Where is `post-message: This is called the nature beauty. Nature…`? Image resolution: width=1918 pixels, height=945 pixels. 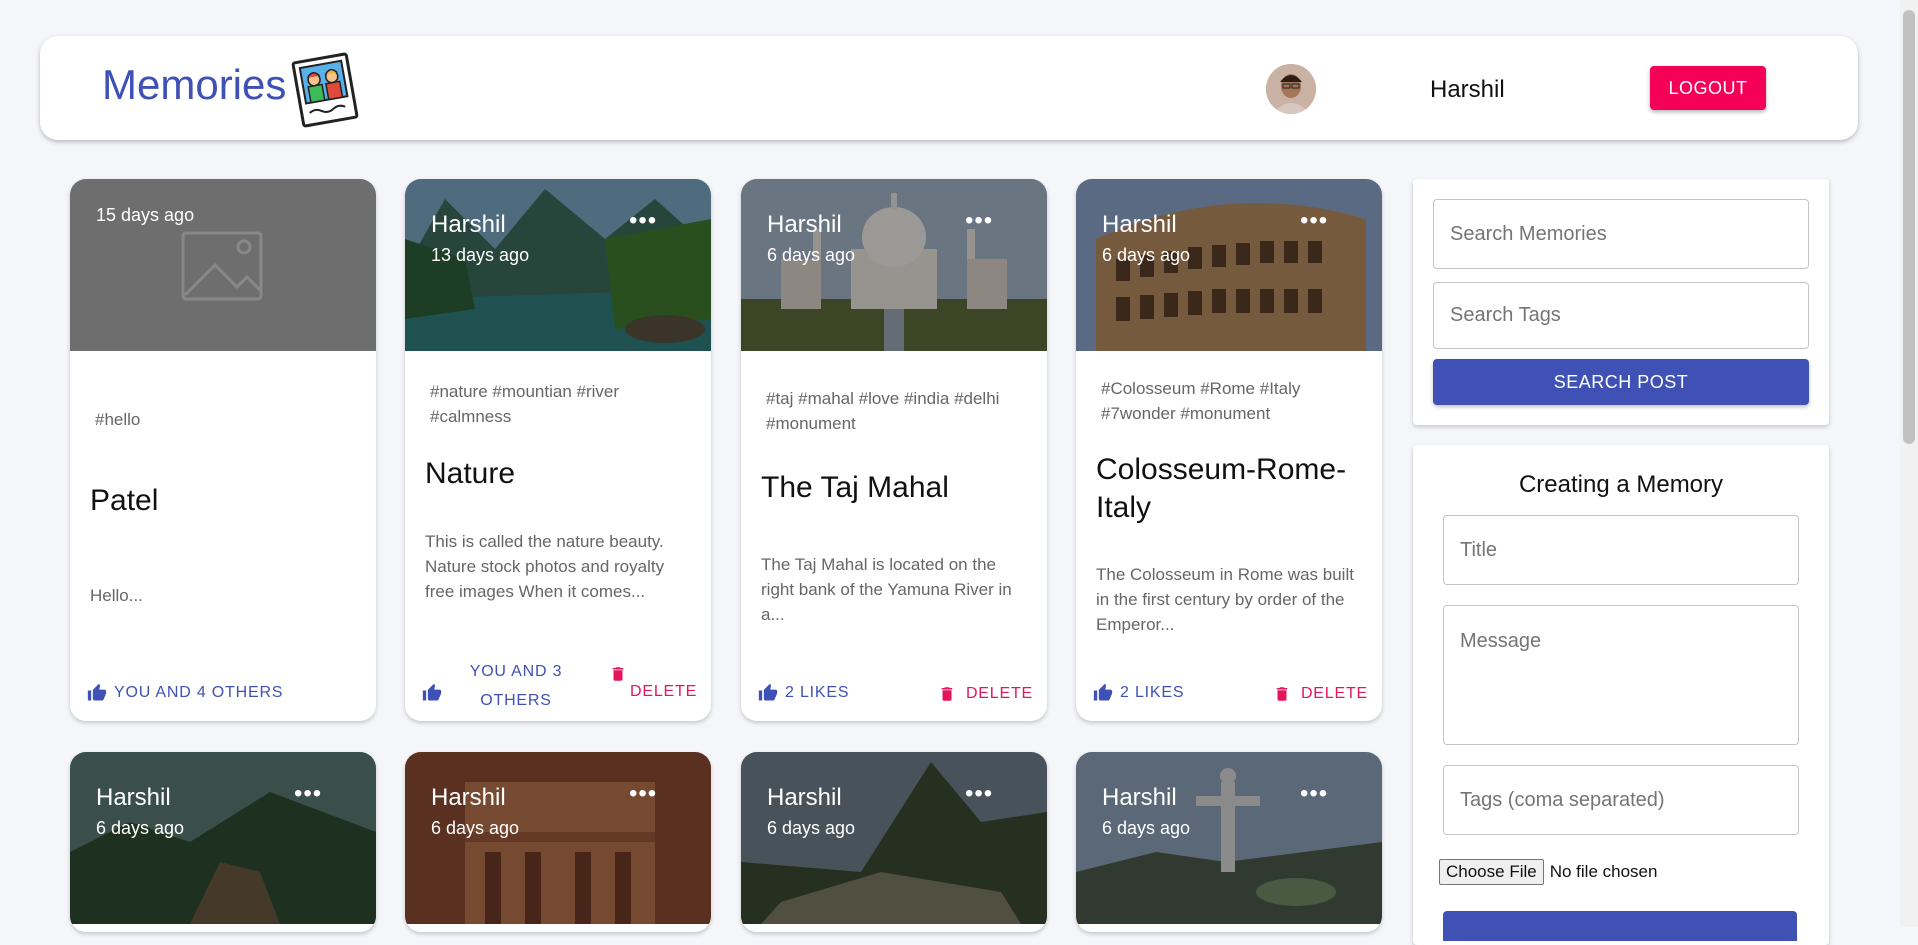
post-message: This is called the nature beauty. Nature… is located at coordinates (545, 566).